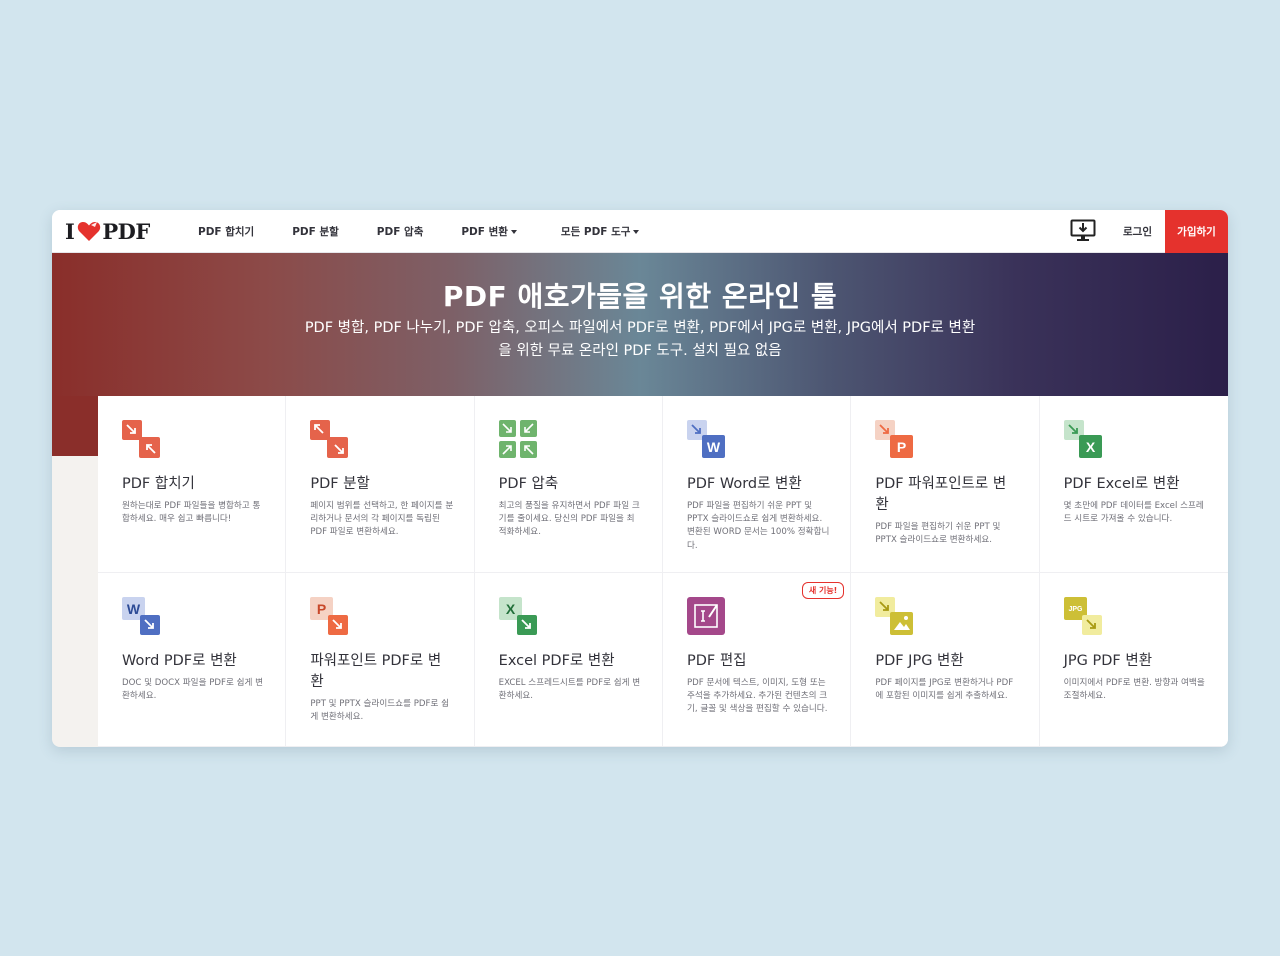  I want to click on desktop-app-button, so click(1083, 231).